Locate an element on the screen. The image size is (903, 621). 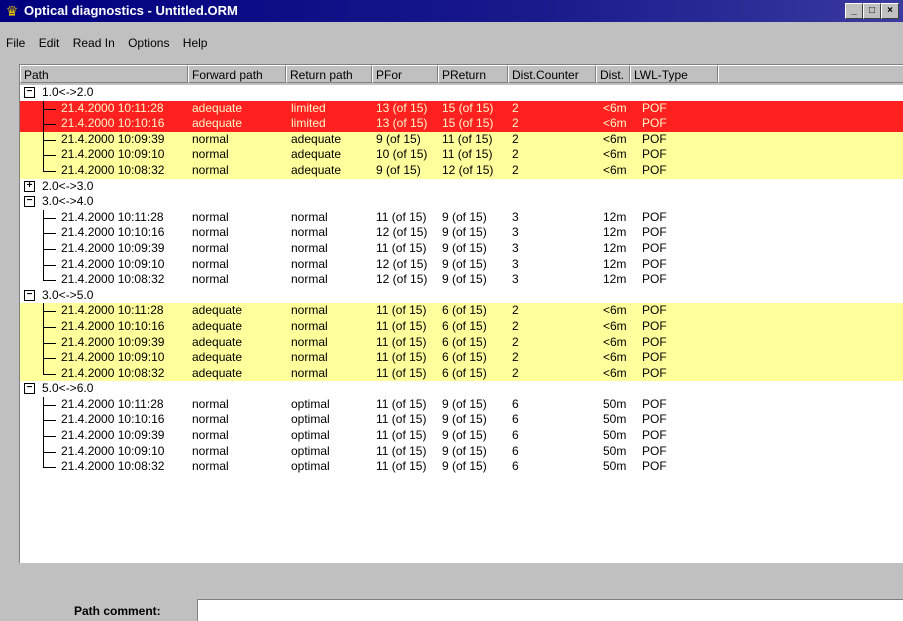
tree-group-row: −3.0<->5.0 is located at coordinates (461, 296).